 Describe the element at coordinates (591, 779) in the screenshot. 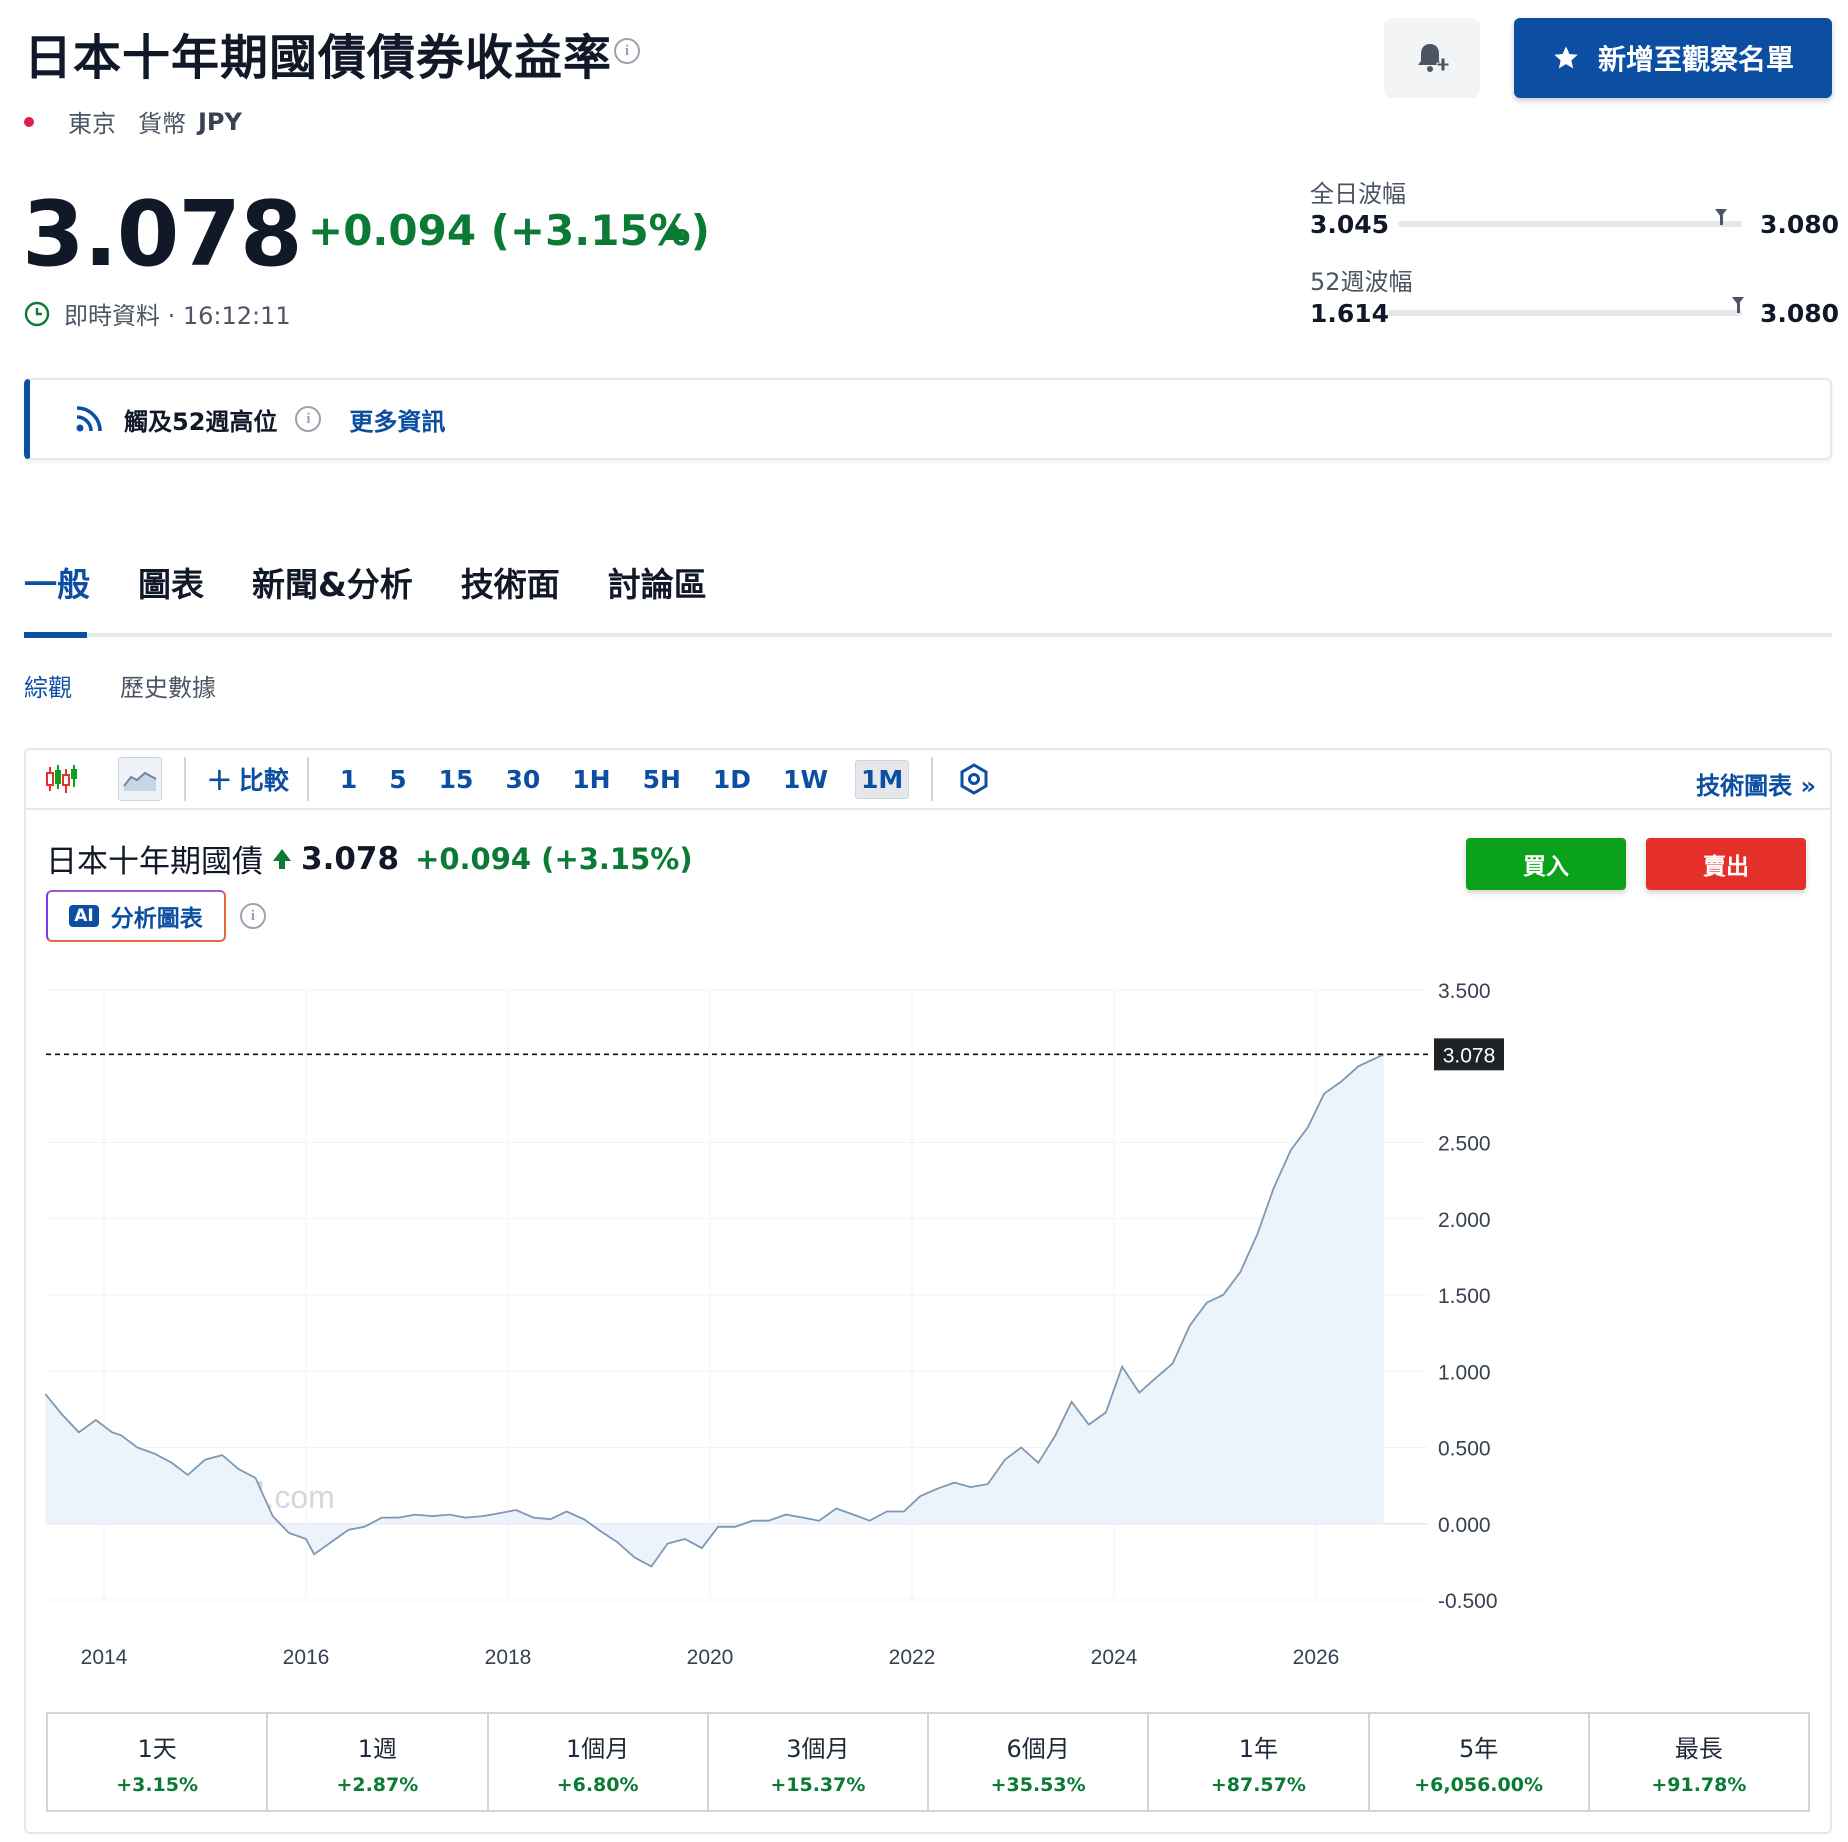

I see `interval-1h: 1H` at that location.